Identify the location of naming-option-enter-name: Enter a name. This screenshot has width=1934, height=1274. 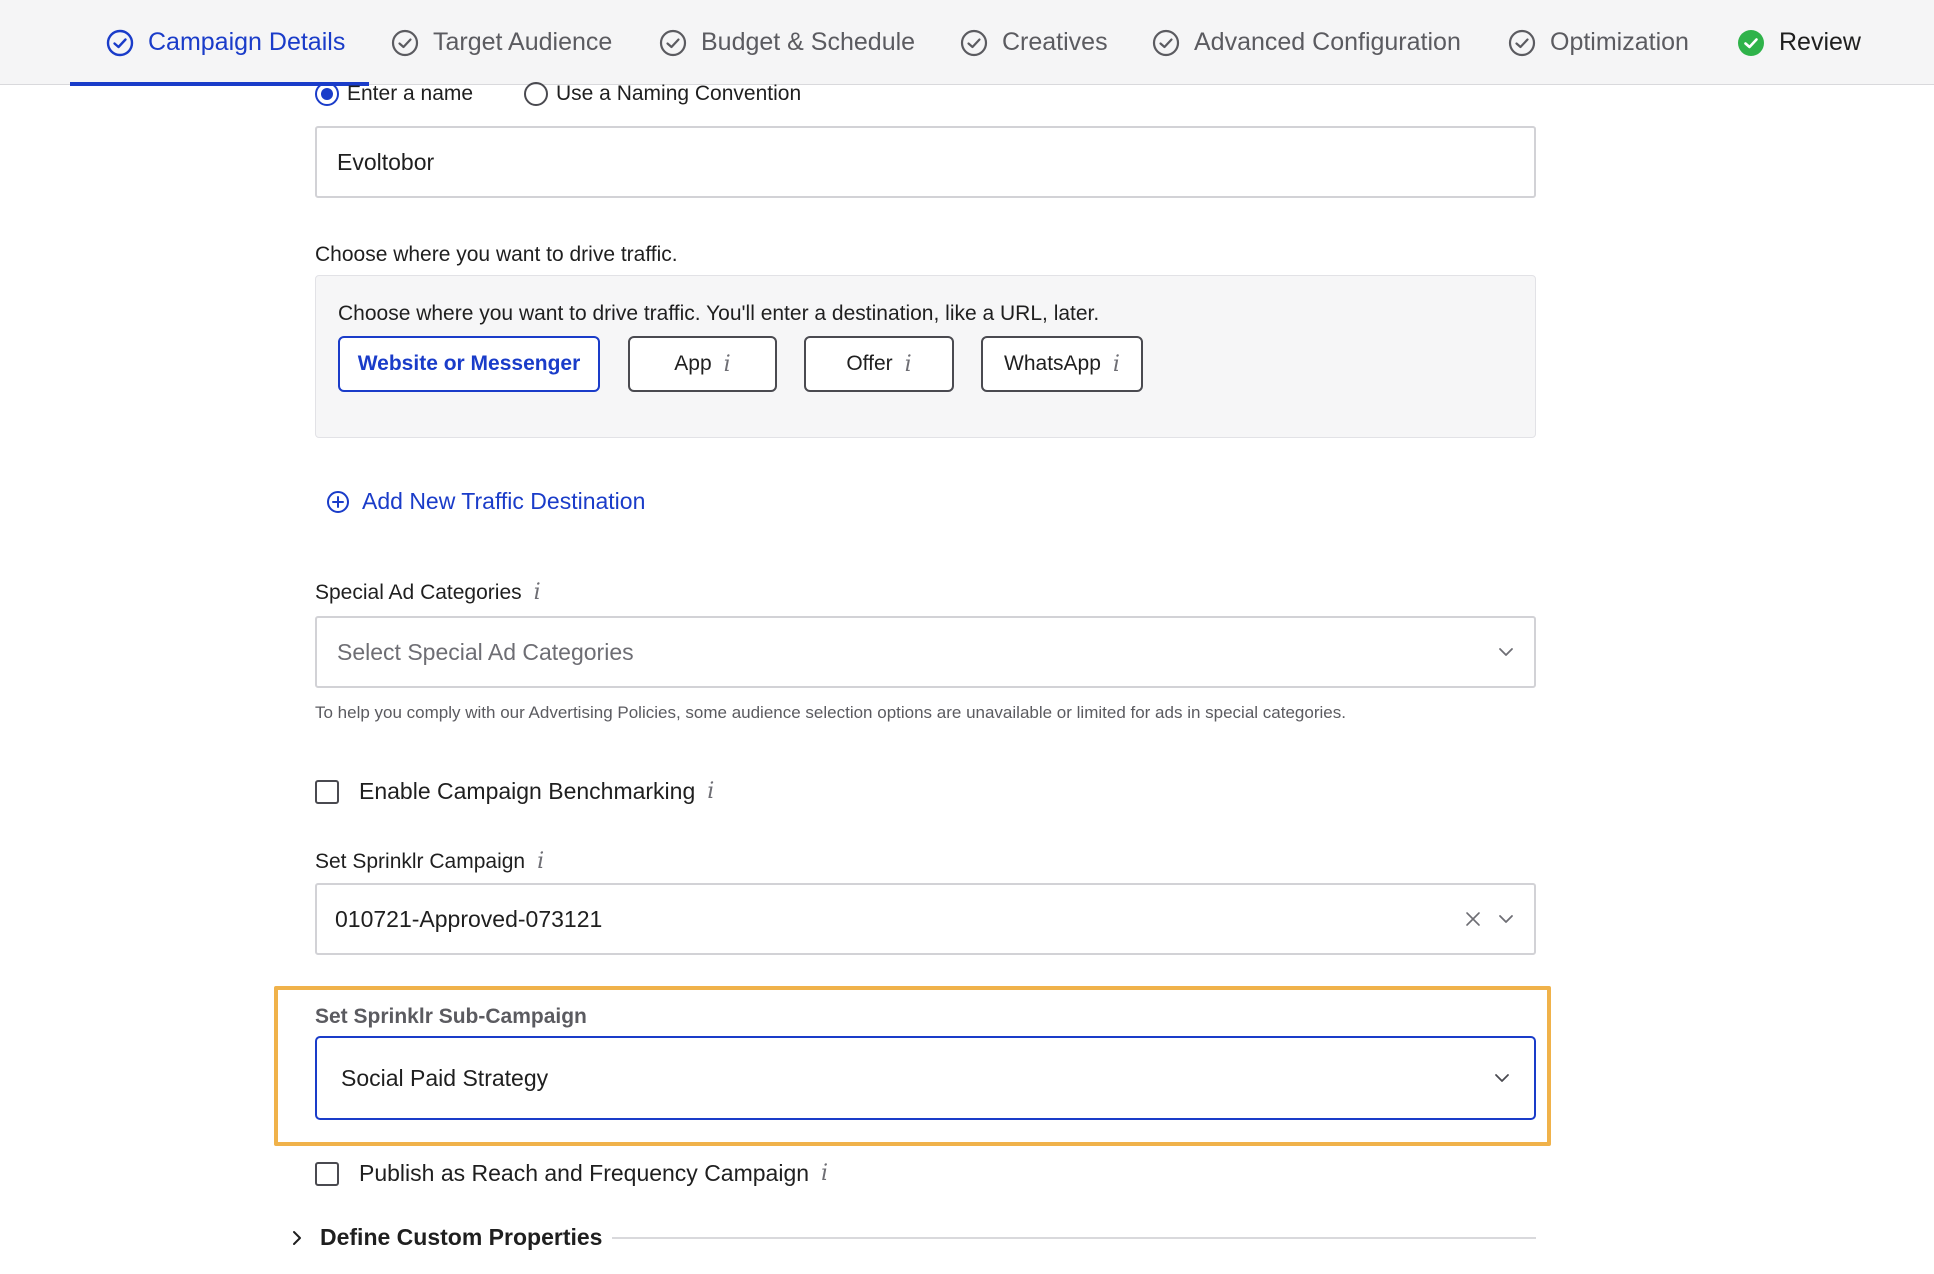
(394, 94).